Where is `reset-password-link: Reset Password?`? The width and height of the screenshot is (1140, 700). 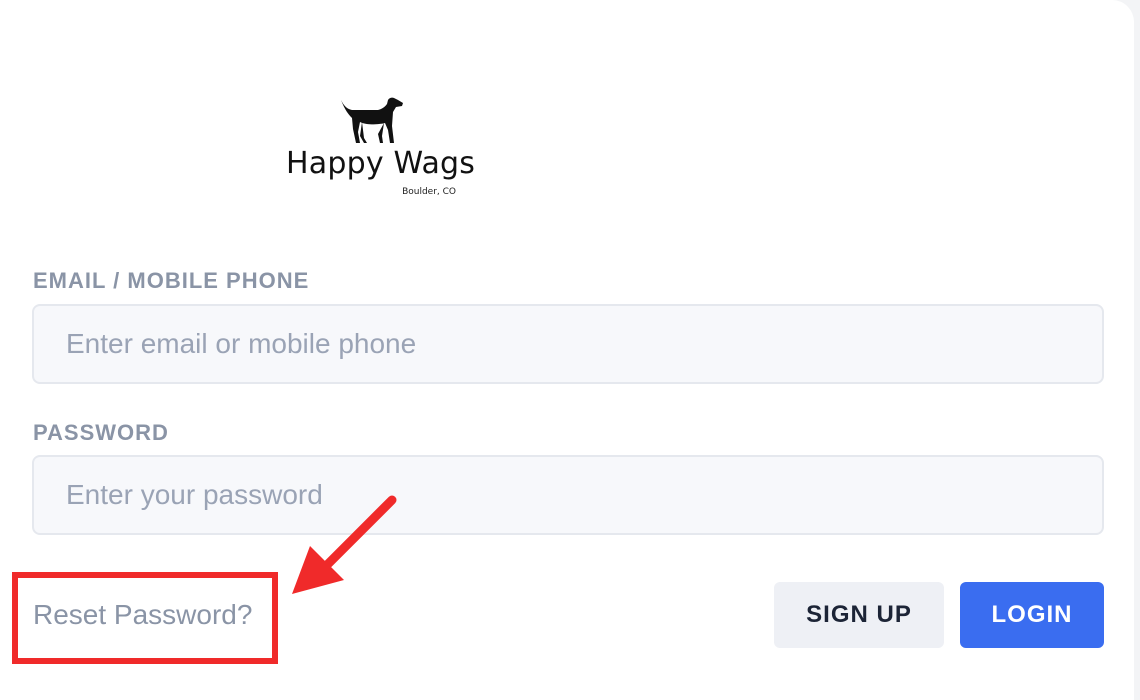
reset-password-link: Reset Password? is located at coordinates (142, 615).